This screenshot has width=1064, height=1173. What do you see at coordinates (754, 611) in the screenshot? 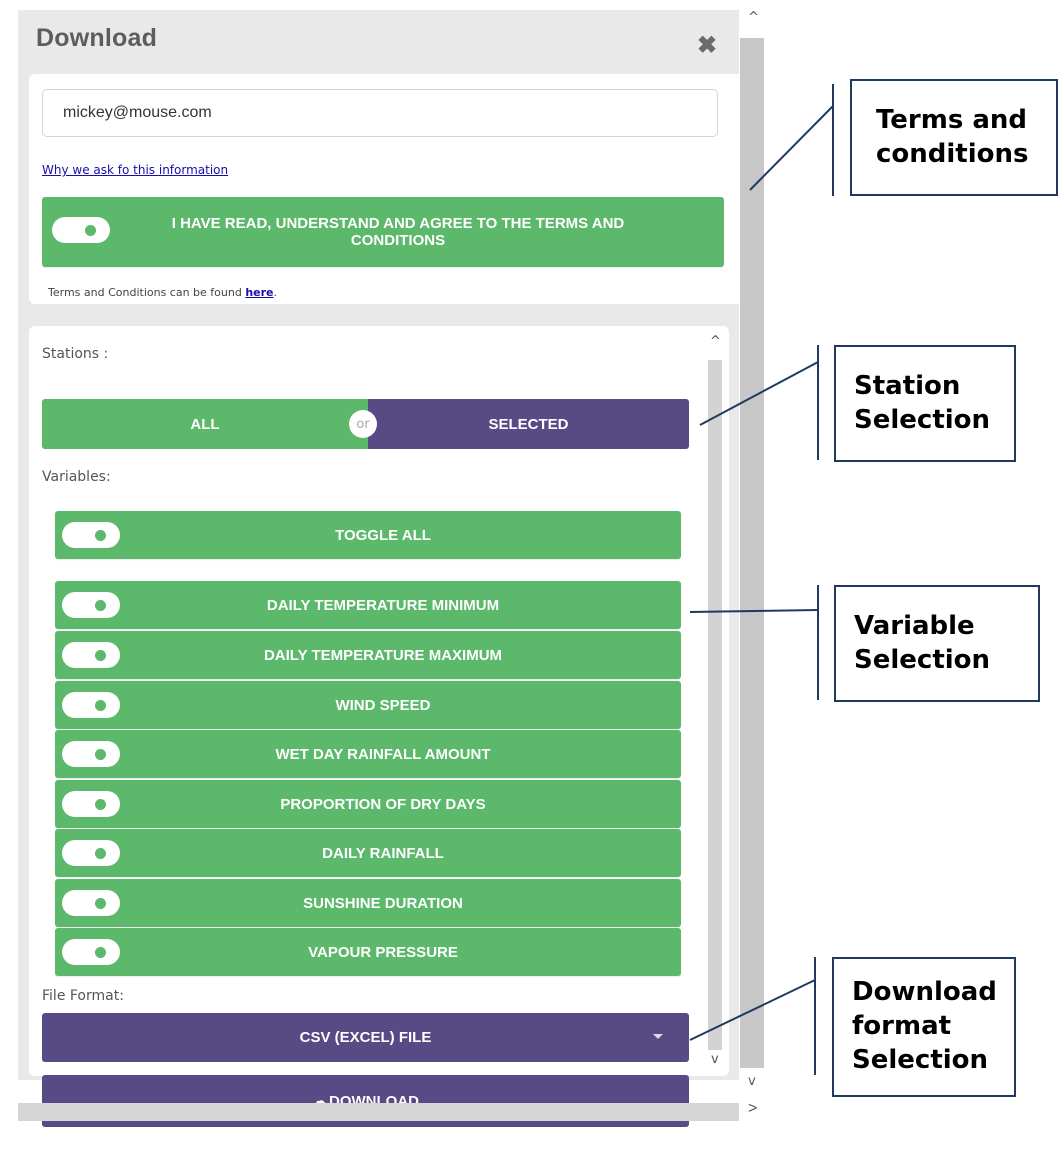
I see `variable-callout-line` at bounding box center [754, 611].